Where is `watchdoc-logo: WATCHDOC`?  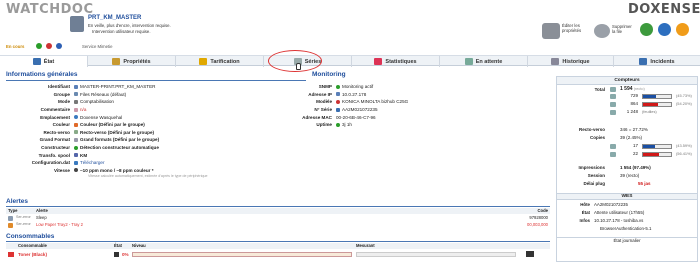 watchdoc-logo: WATCHDOC is located at coordinates (50, 9).